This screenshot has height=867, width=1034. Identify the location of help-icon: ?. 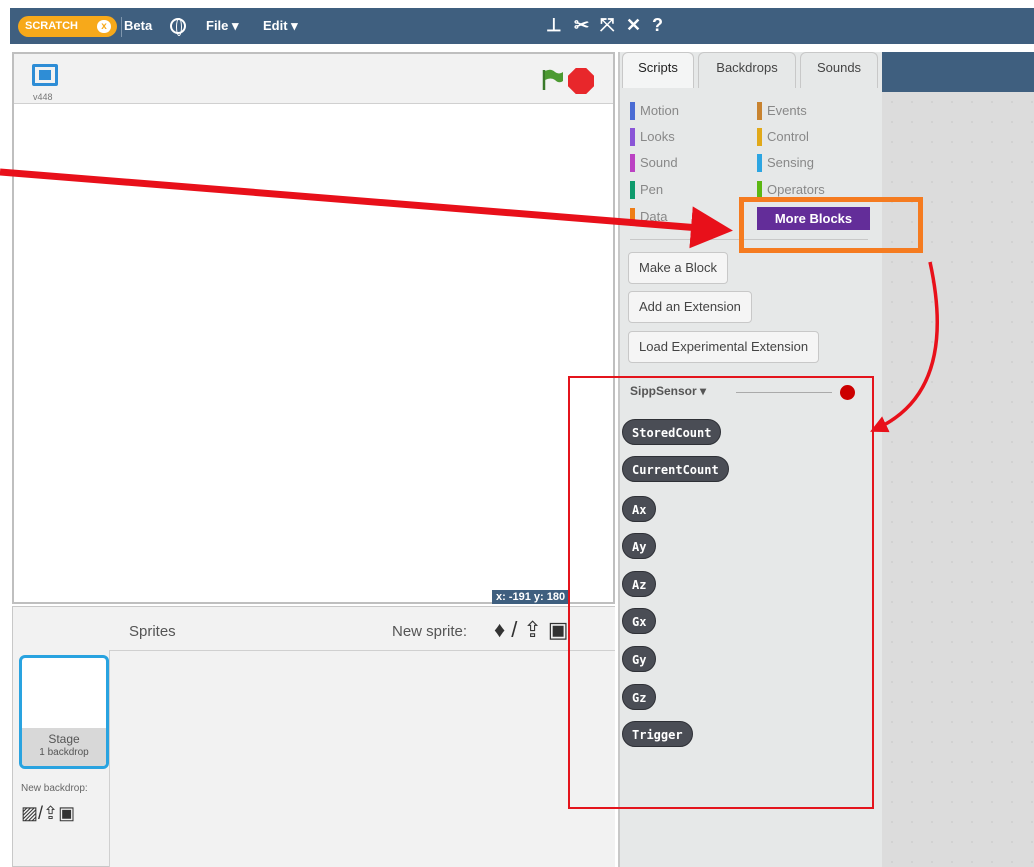
(657, 25).